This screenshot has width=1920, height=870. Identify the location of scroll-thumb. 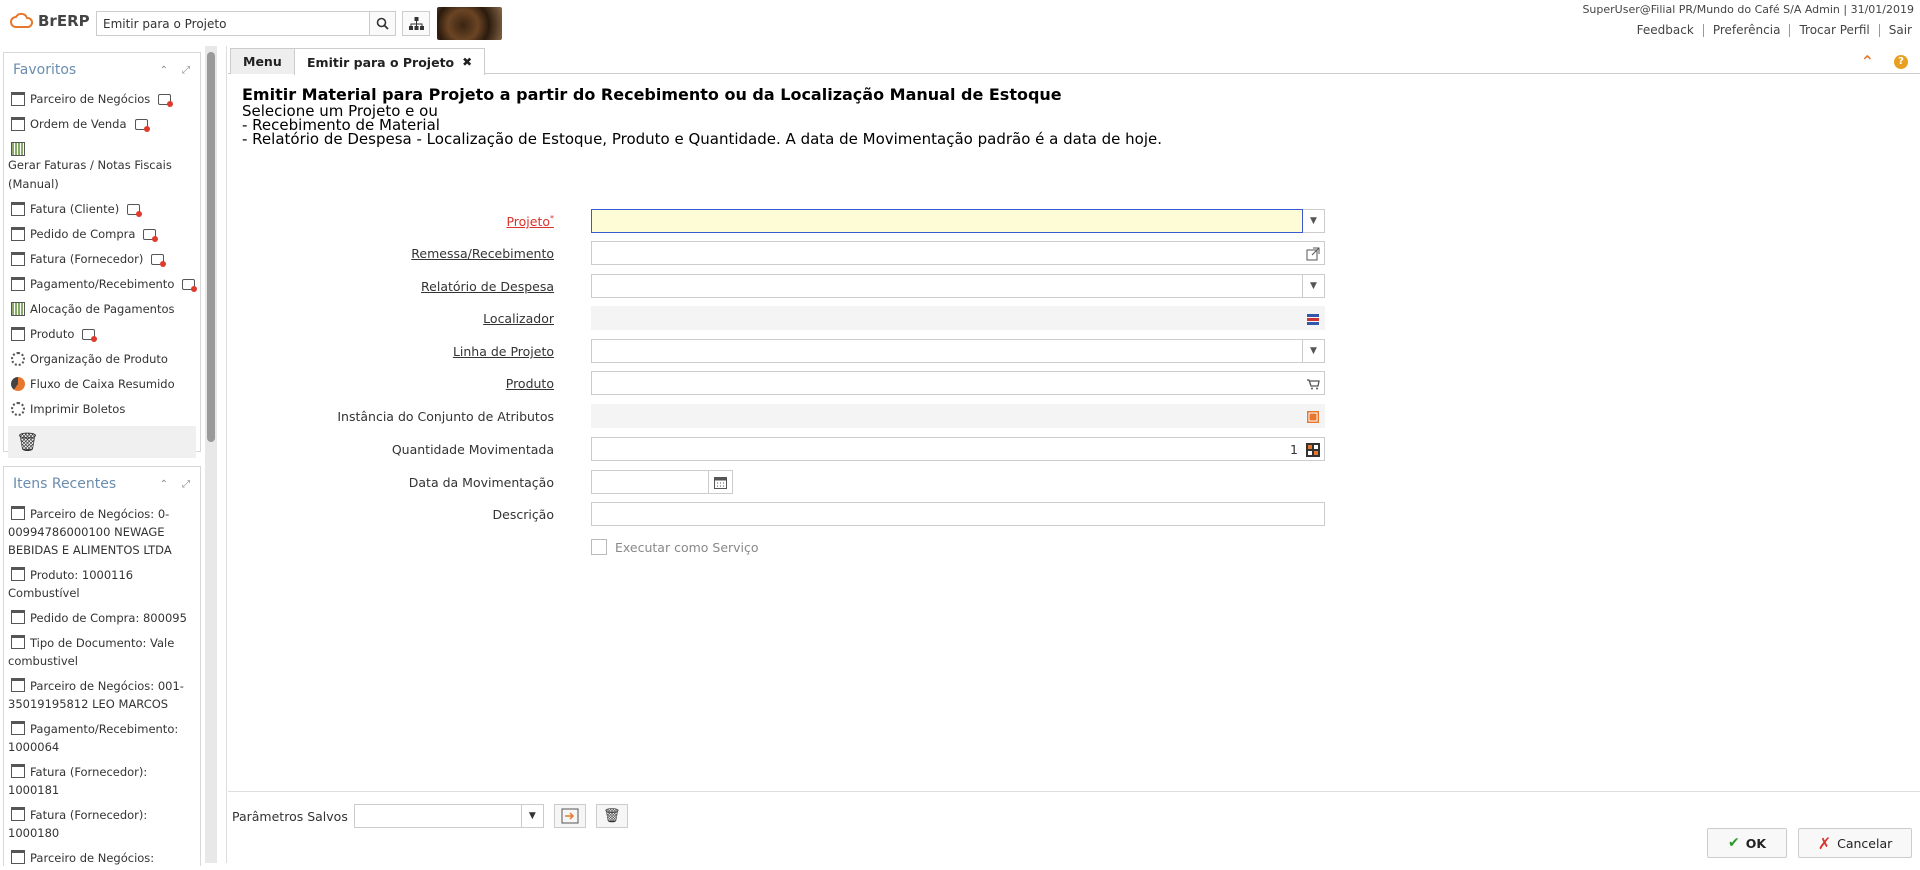
(211, 247).